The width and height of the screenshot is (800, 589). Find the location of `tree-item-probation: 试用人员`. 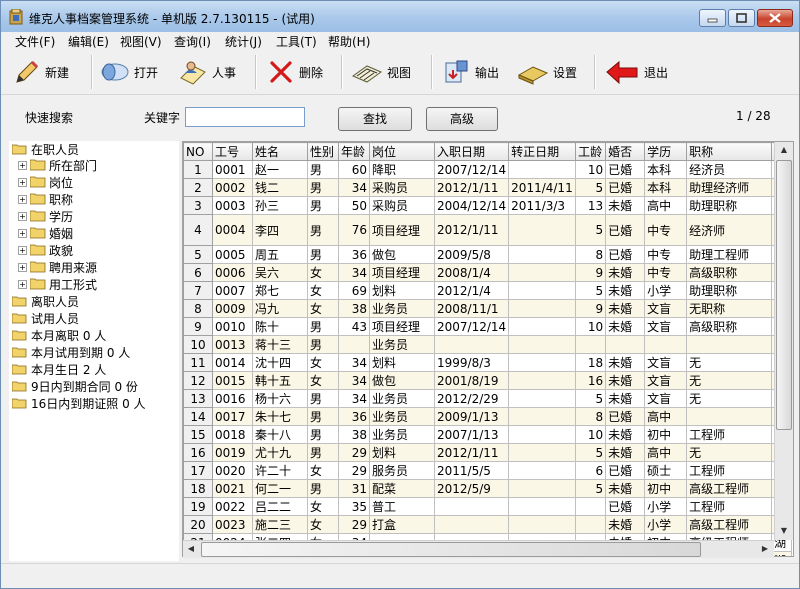

tree-item-probation: 试用人员 is located at coordinates (45, 318).